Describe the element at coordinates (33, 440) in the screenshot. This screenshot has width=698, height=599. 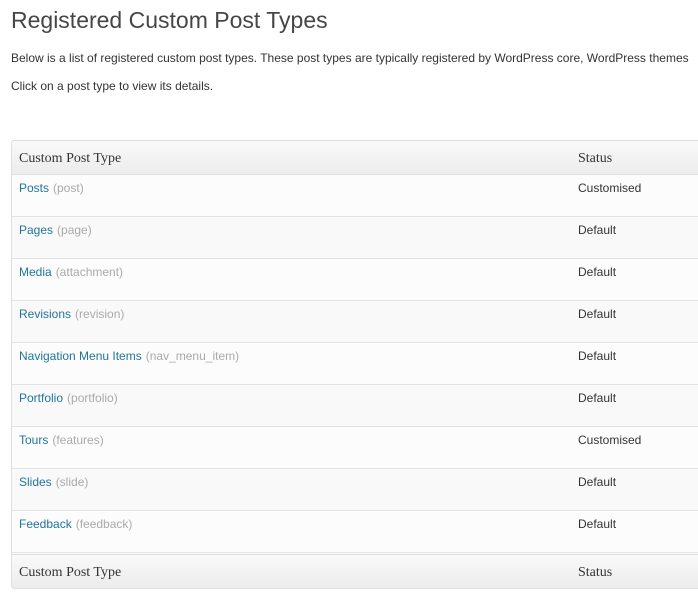
I see `post-type-link-tours: Tours` at that location.